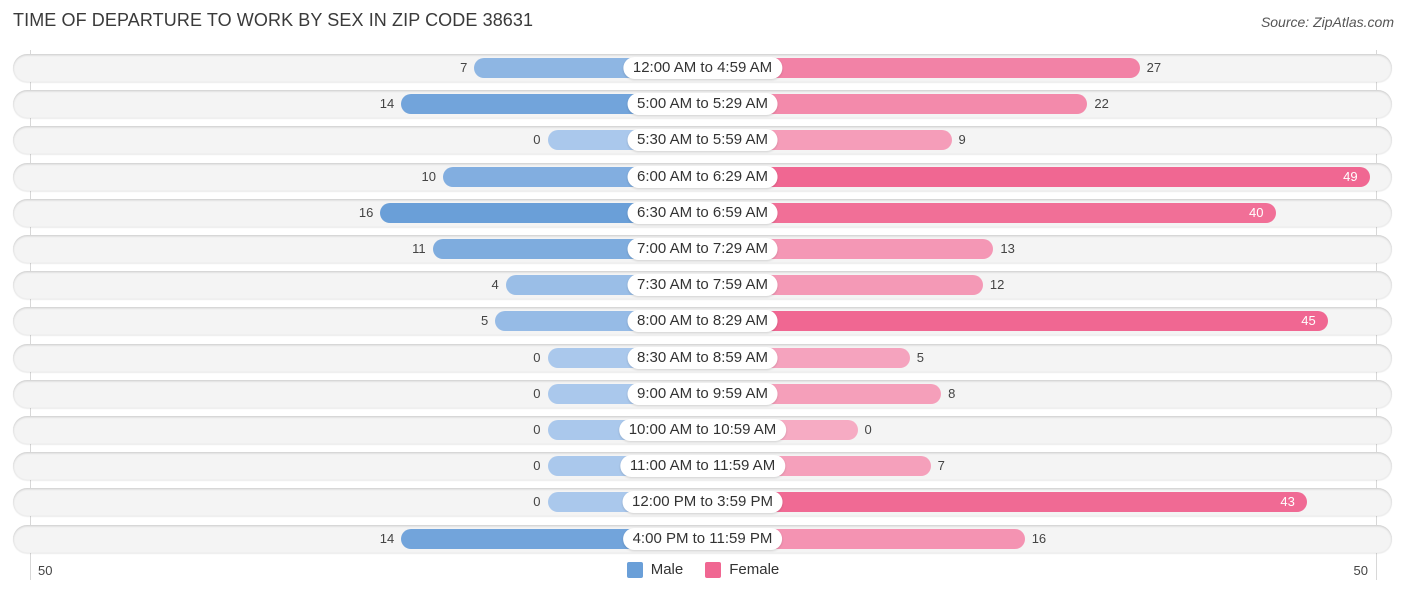 The width and height of the screenshot is (1406, 595). Describe the element at coordinates (713, 569) in the screenshot. I see `legend-swatch-female` at that location.